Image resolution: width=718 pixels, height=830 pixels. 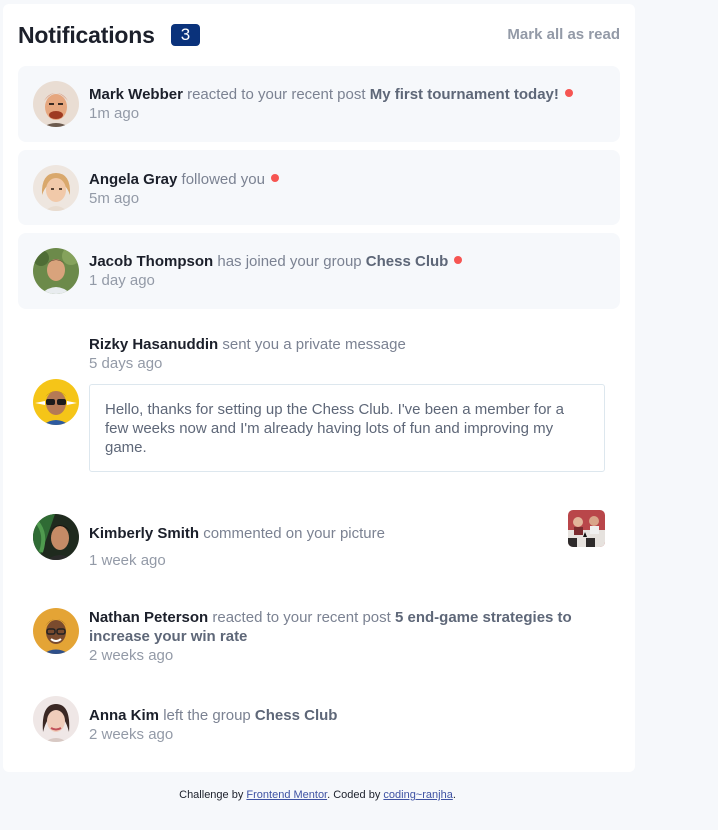 What do you see at coordinates (127, 560) in the screenshot?
I see `timestamp: 1 week ago` at bounding box center [127, 560].